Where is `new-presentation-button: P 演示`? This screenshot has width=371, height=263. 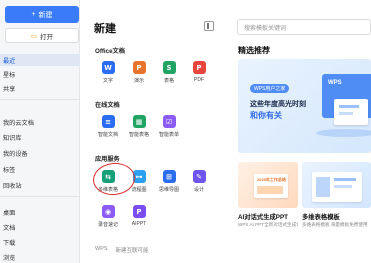
new-presentation-button: P 演示 is located at coordinates (139, 72).